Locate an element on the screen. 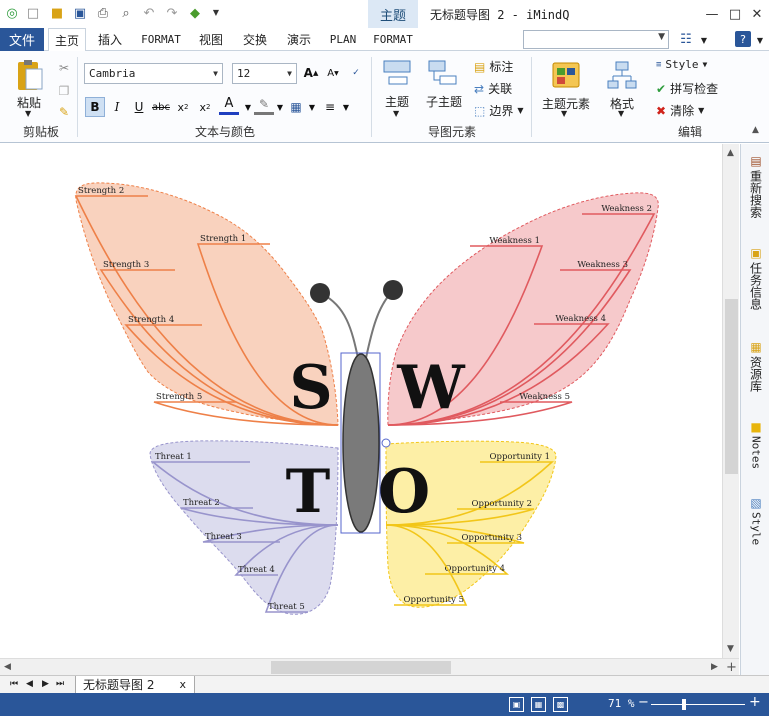  format-painter-icon: ✎ is located at coordinates (64, 112).